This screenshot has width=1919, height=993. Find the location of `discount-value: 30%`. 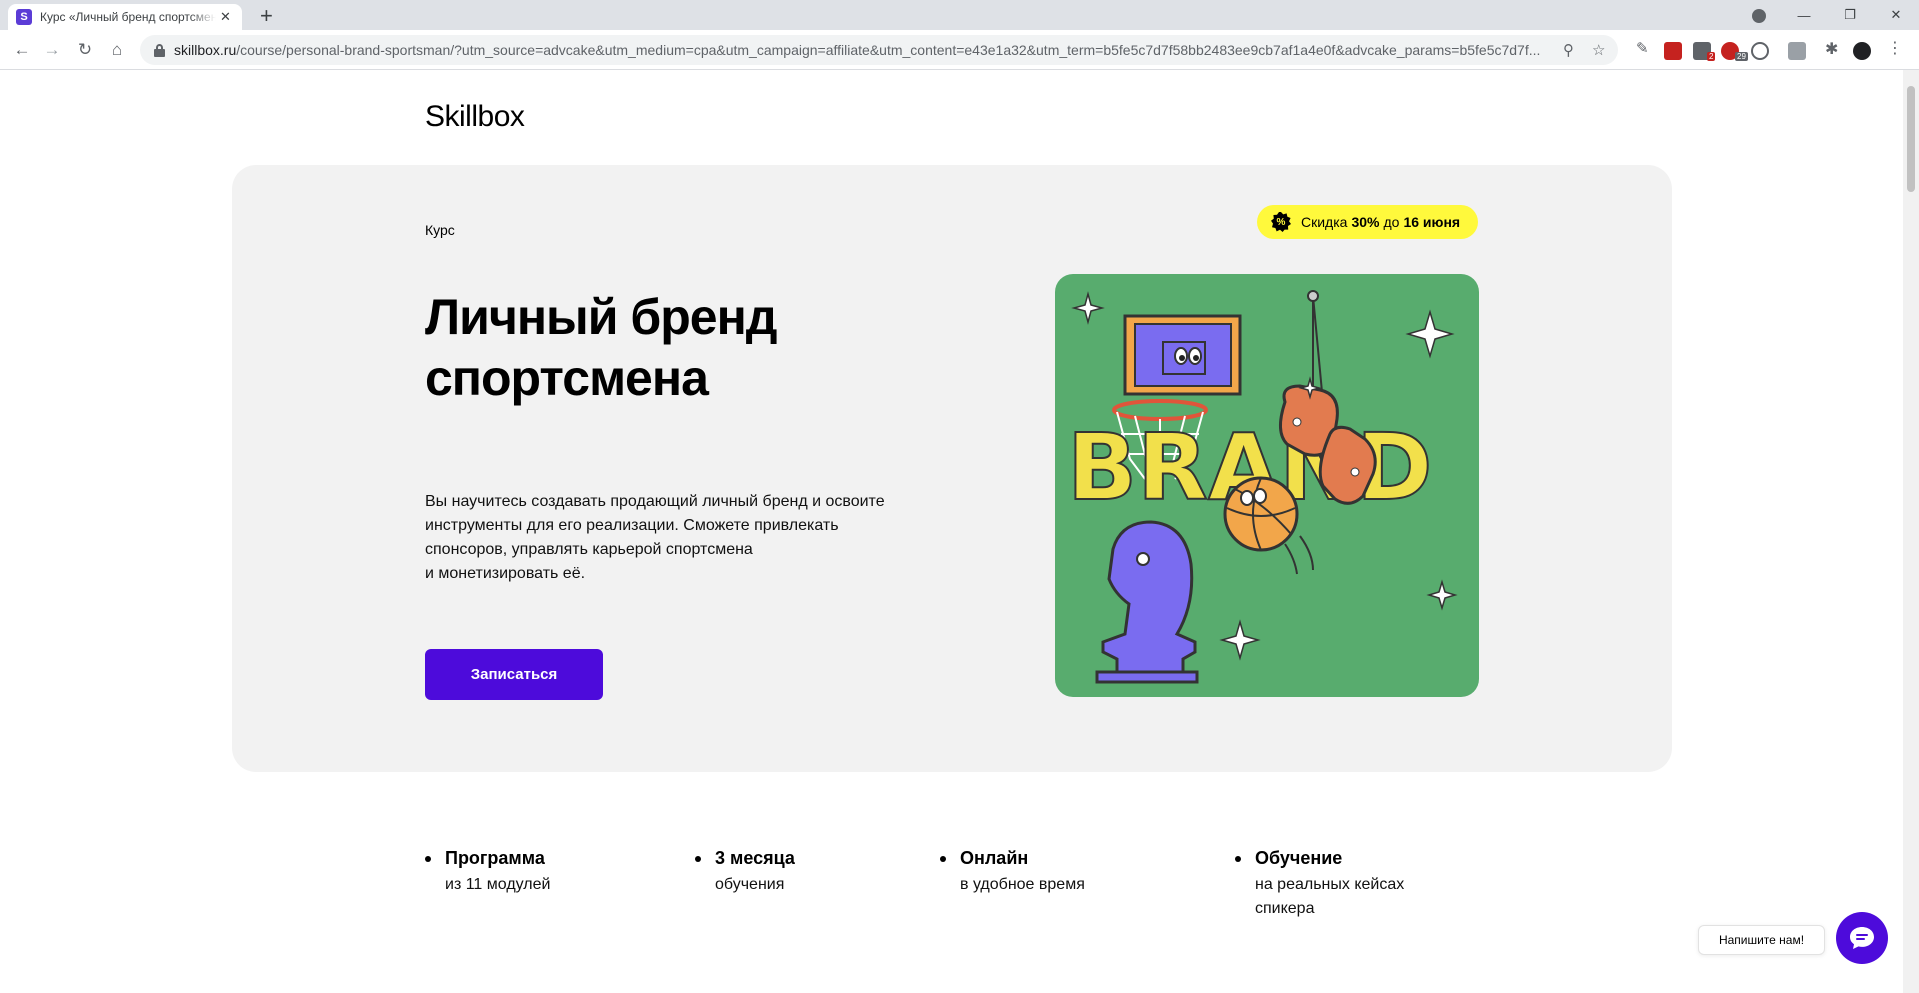

discount-value: 30% is located at coordinates (1365, 222).